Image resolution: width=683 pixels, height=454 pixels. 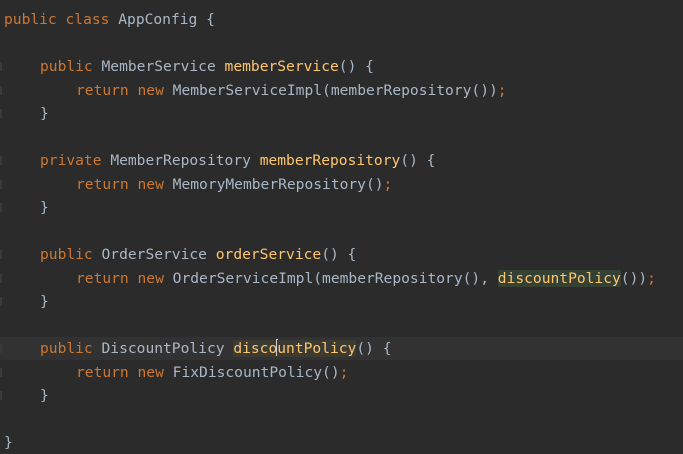 I want to click on code-token: MemberServiceImpl, so click(x=247, y=90).